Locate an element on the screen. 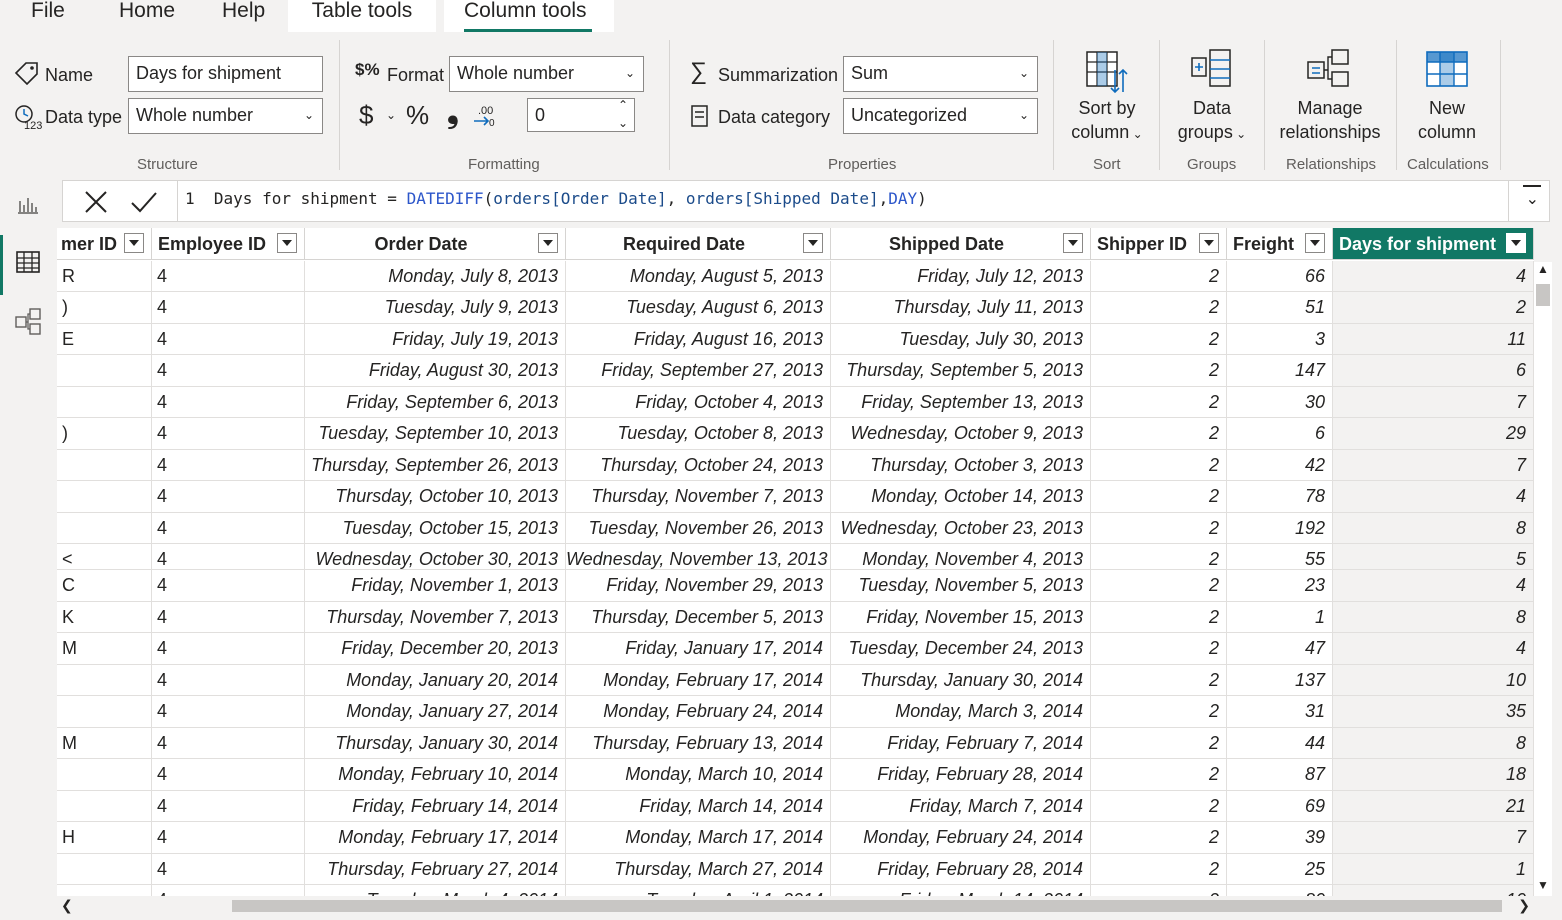  decimal-places-input: 0 ⌃ ⌄ is located at coordinates (581, 115).